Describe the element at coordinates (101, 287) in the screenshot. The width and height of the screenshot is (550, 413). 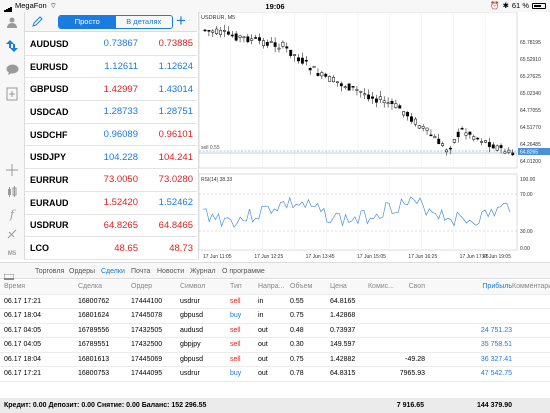
I see `header-deal: Сделка` at that location.